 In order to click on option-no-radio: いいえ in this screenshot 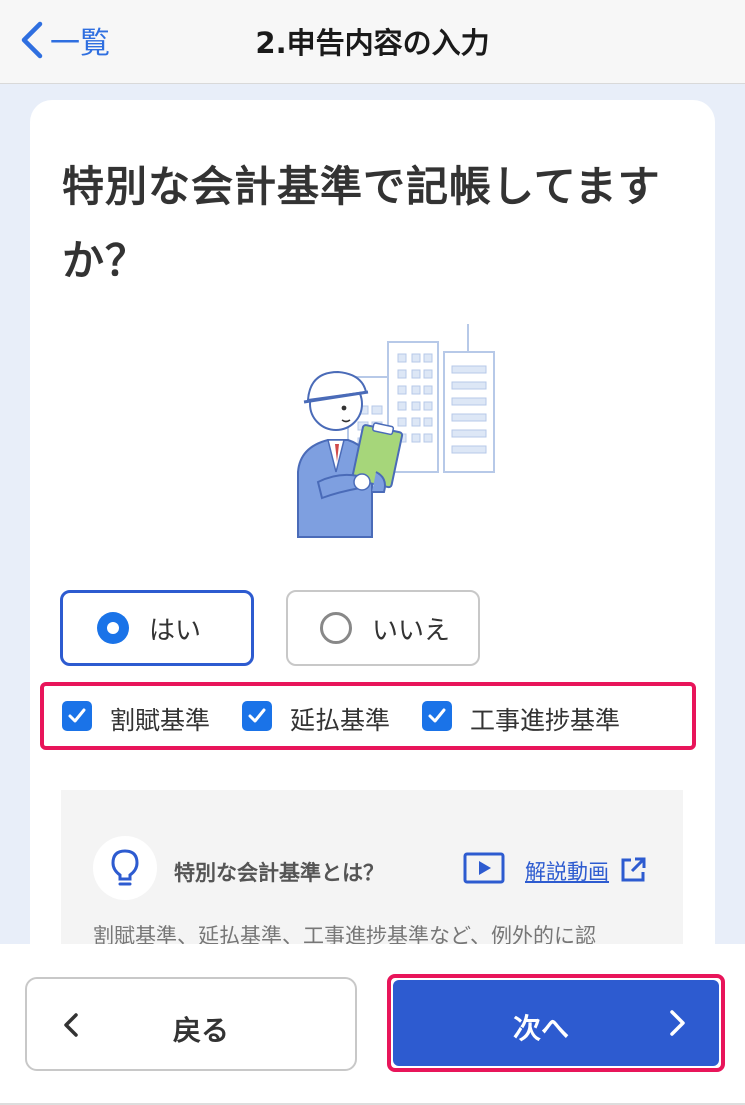, I will do `click(383, 628)`.